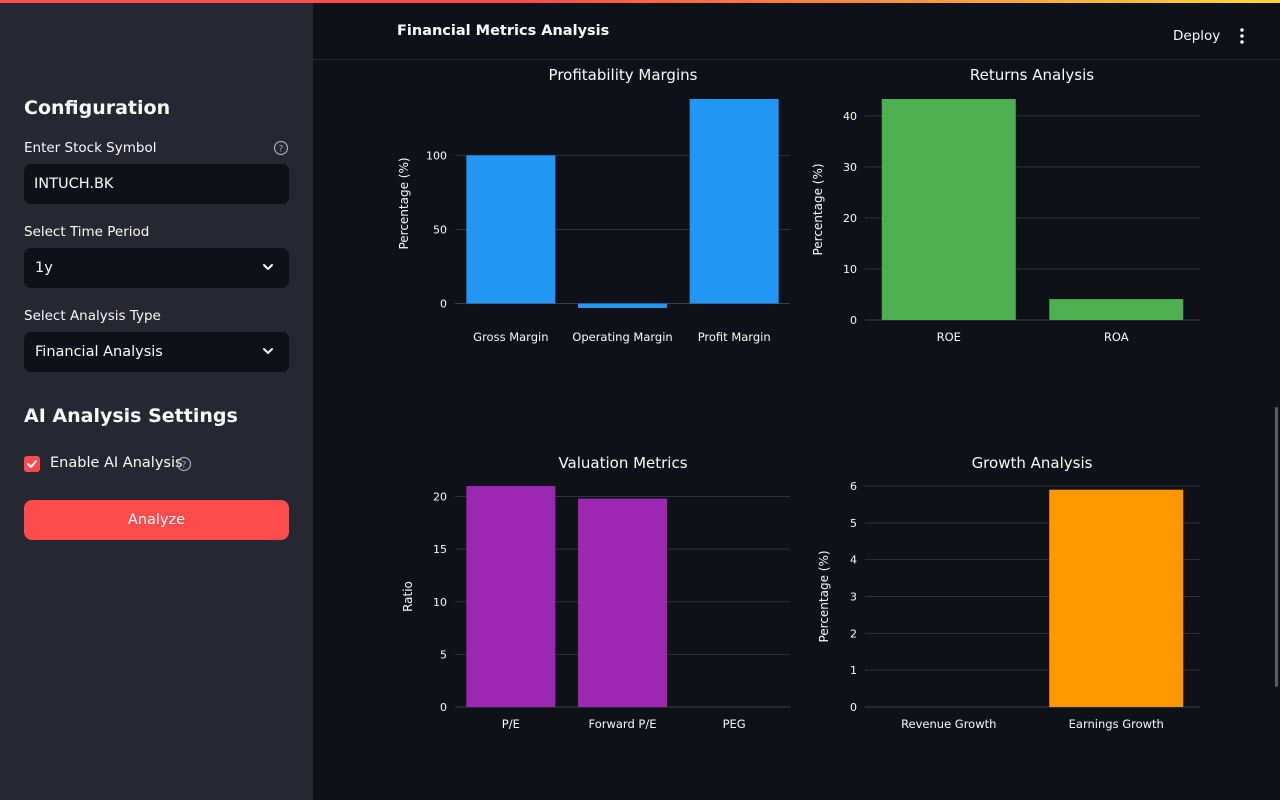 This screenshot has height=800, width=1280. Describe the element at coordinates (853, 597) in the screenshot. I see `y-tick-label: 3` at that location.